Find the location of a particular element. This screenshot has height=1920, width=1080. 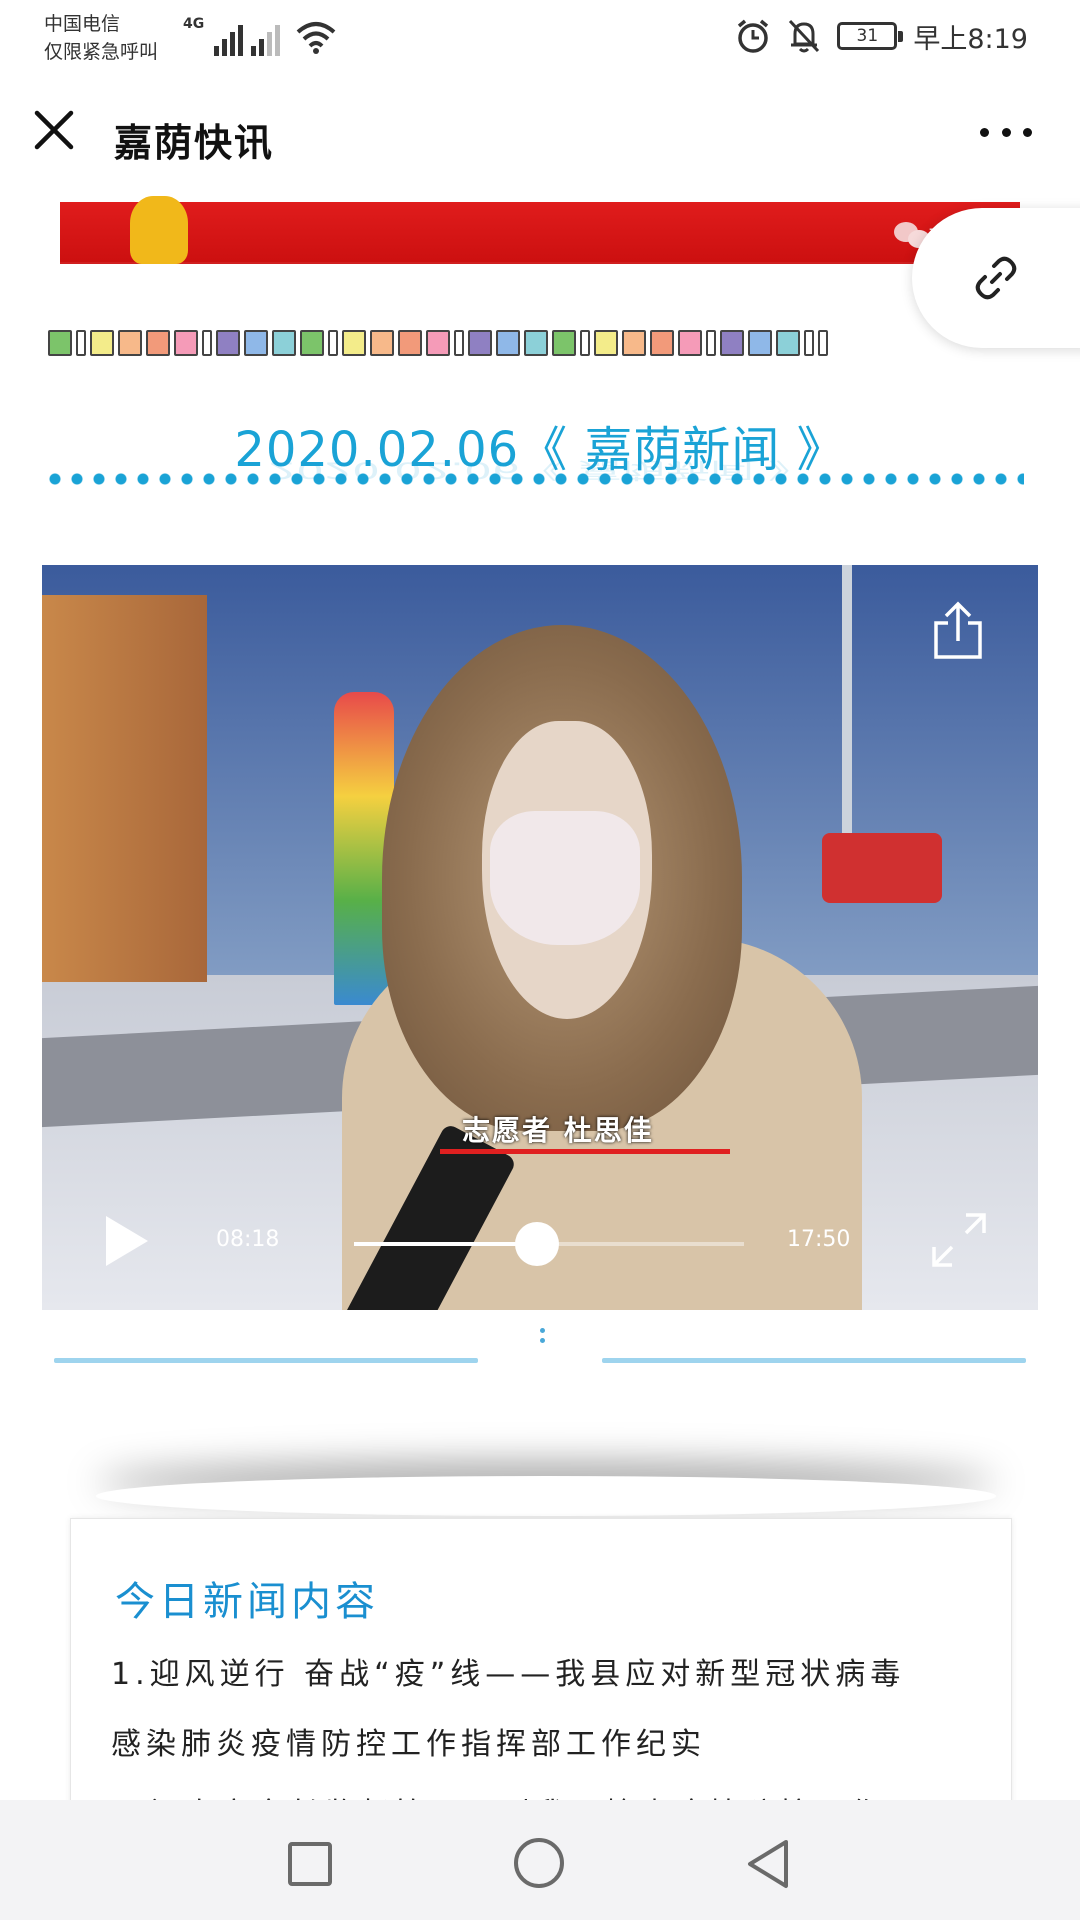

news-item-line: 感染肺炎疫情防控工作指挥部工作纪实 is located at coordinates (408, 1741).